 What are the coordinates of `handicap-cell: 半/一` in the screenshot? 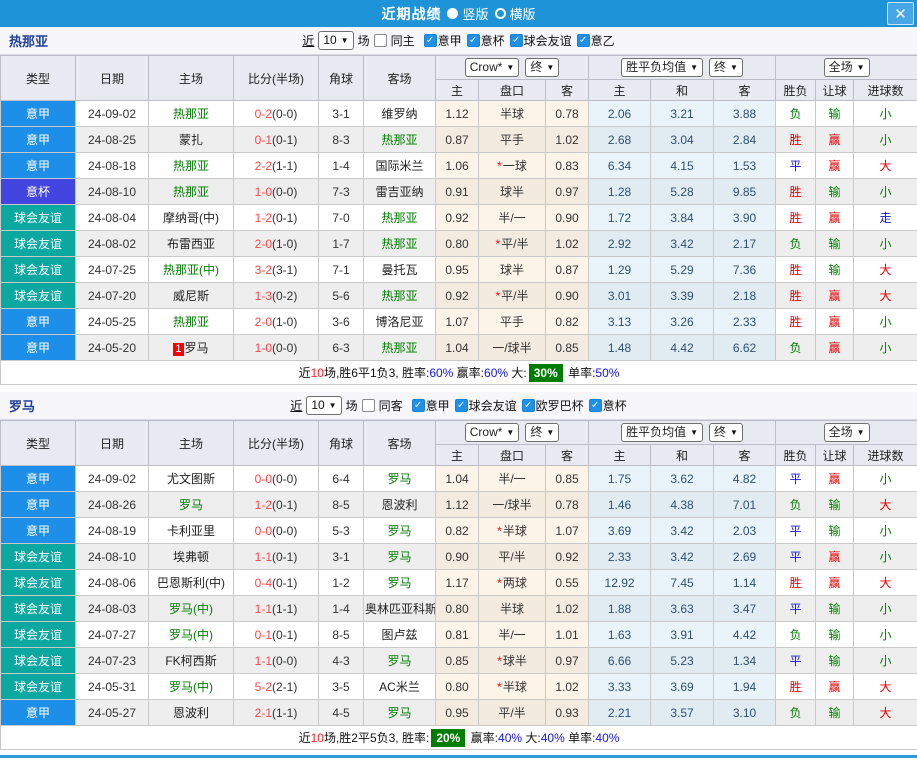 It's located at (512, 217).